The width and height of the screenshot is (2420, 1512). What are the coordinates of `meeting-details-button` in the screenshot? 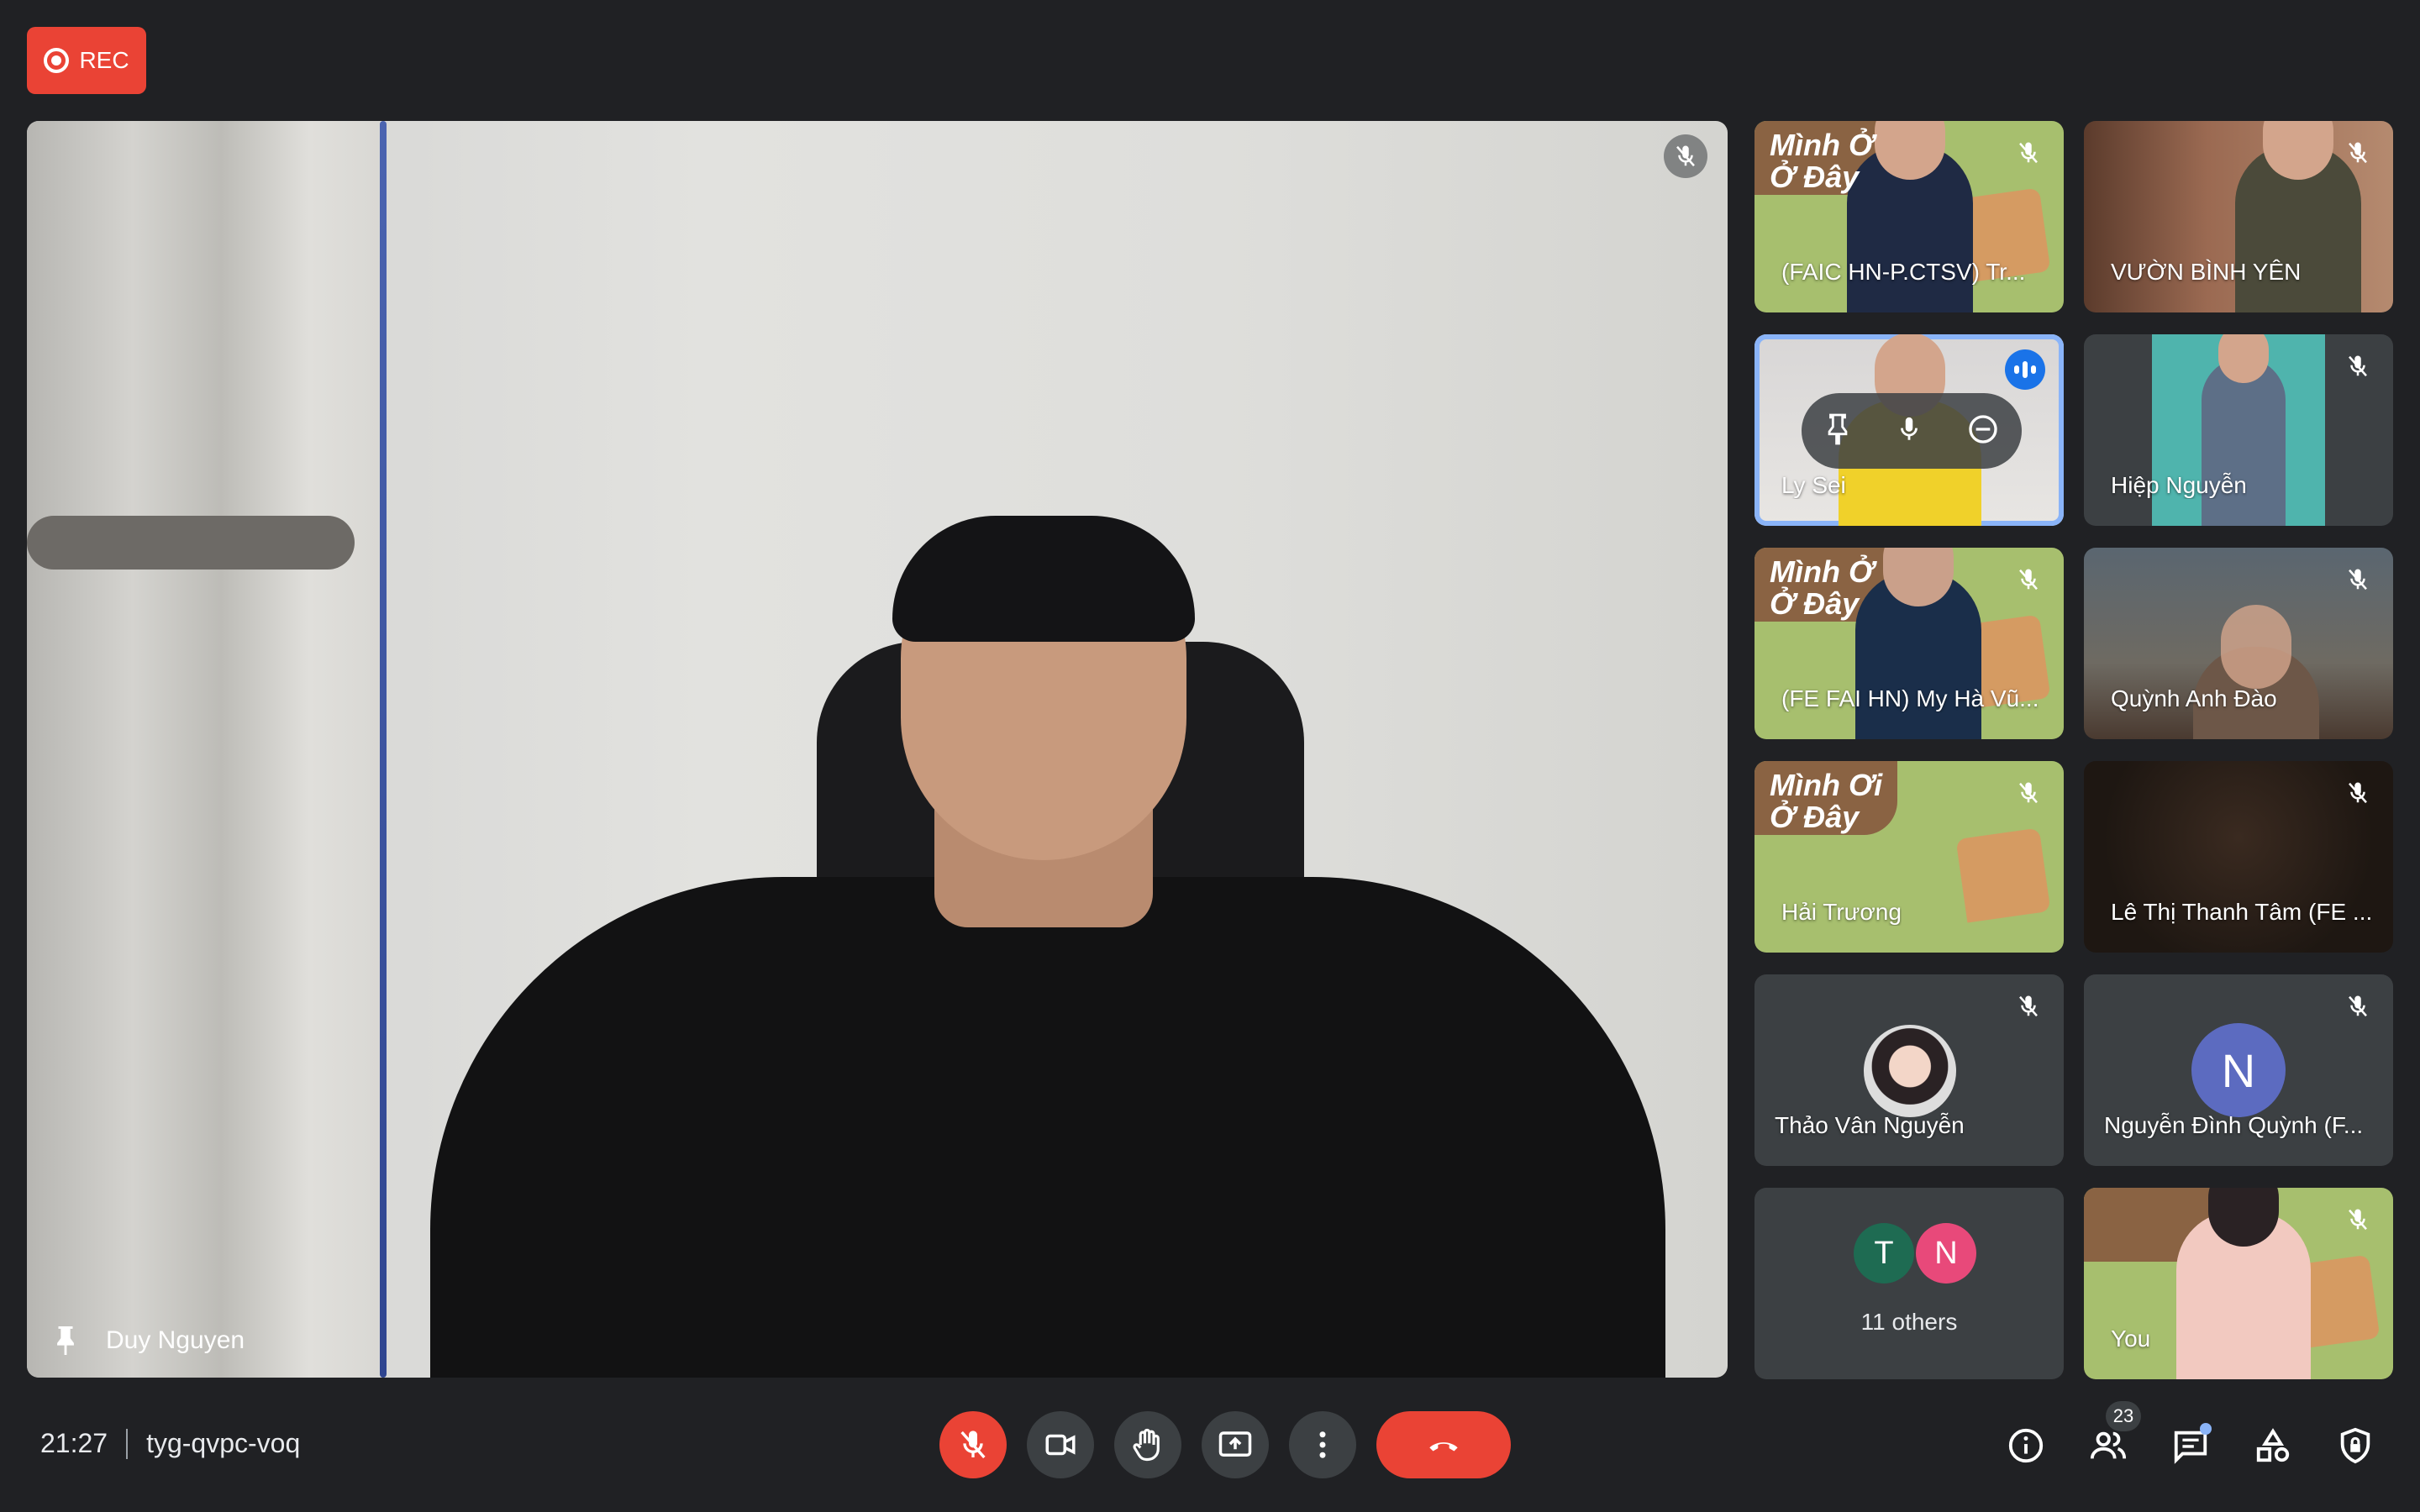 It's located at (2026, 1446).